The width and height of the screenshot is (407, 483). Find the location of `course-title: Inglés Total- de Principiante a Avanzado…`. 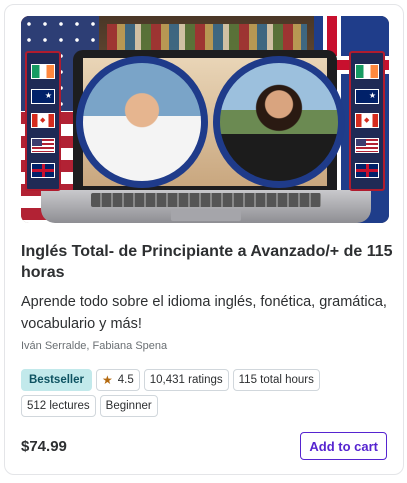

course-title: Inglés Total- de Principiante a Avanzado… is located at coordinates (207, 262).